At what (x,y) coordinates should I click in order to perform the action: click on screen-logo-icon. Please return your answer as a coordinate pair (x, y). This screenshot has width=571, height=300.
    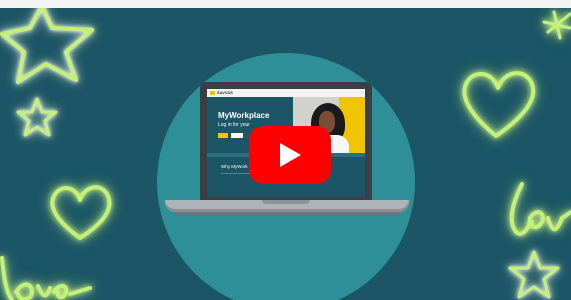
    Looking at the image, I should click on (212, 93).